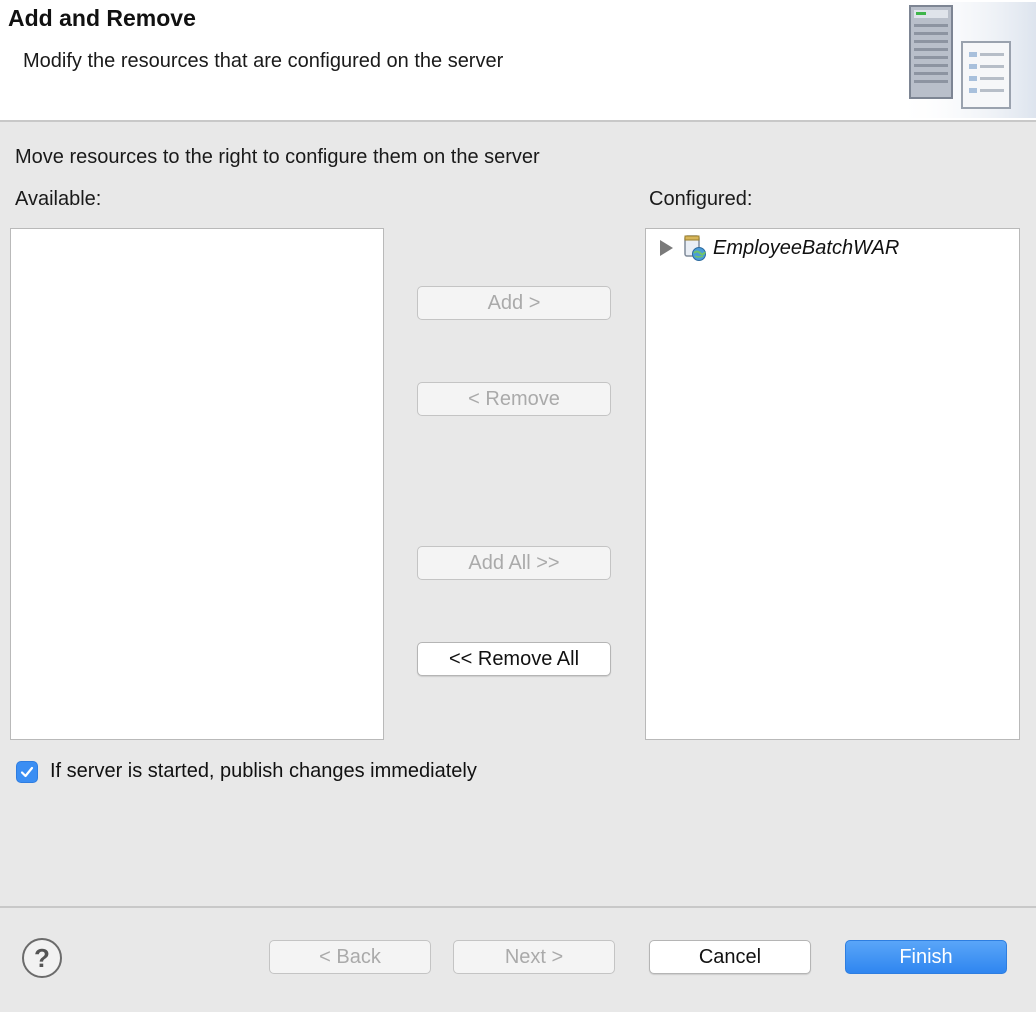 This screenshot has height=1012, width=1036. I want to click on remove-button: < Remove, so click(514, 399).